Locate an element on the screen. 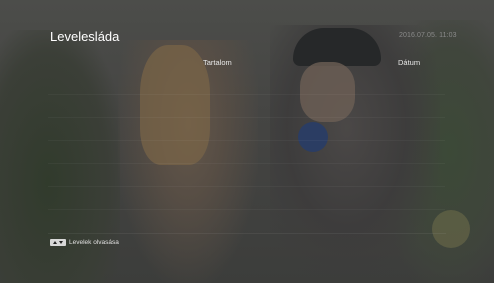 The width and height of the screenshot is (494, 283). footer-hint: Levelek olvasása is located at coordinates (84, 242).